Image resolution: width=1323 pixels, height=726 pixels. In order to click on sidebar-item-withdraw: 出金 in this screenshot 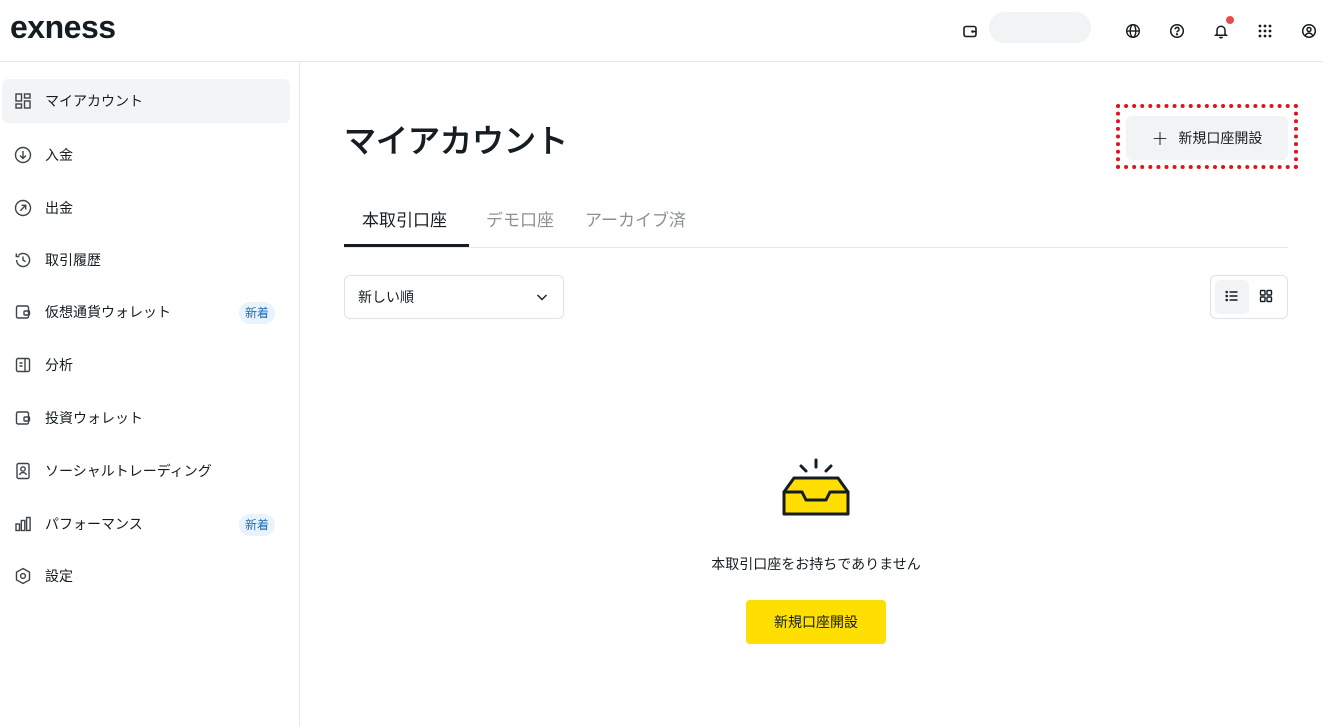, I will do `click(146, 208)`.